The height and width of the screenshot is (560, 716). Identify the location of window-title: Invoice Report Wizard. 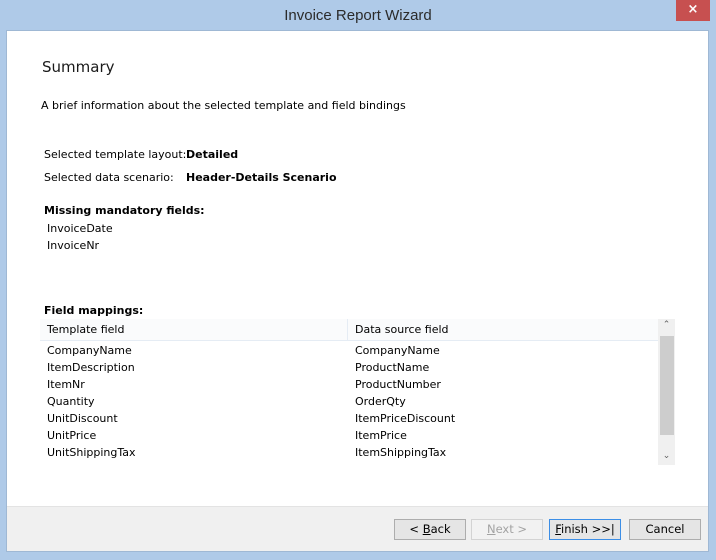
(358, 15).